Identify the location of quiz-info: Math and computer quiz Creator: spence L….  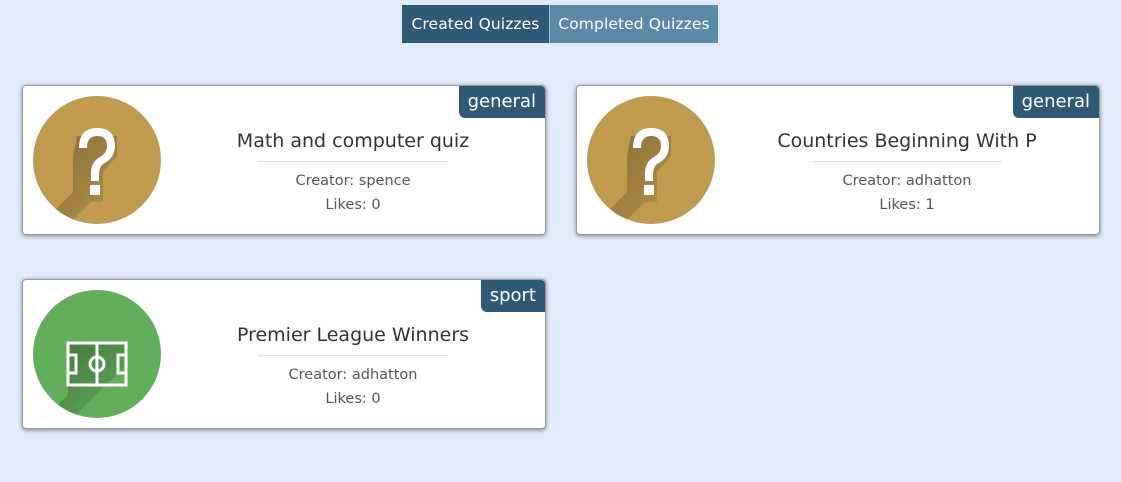
(353, 171).